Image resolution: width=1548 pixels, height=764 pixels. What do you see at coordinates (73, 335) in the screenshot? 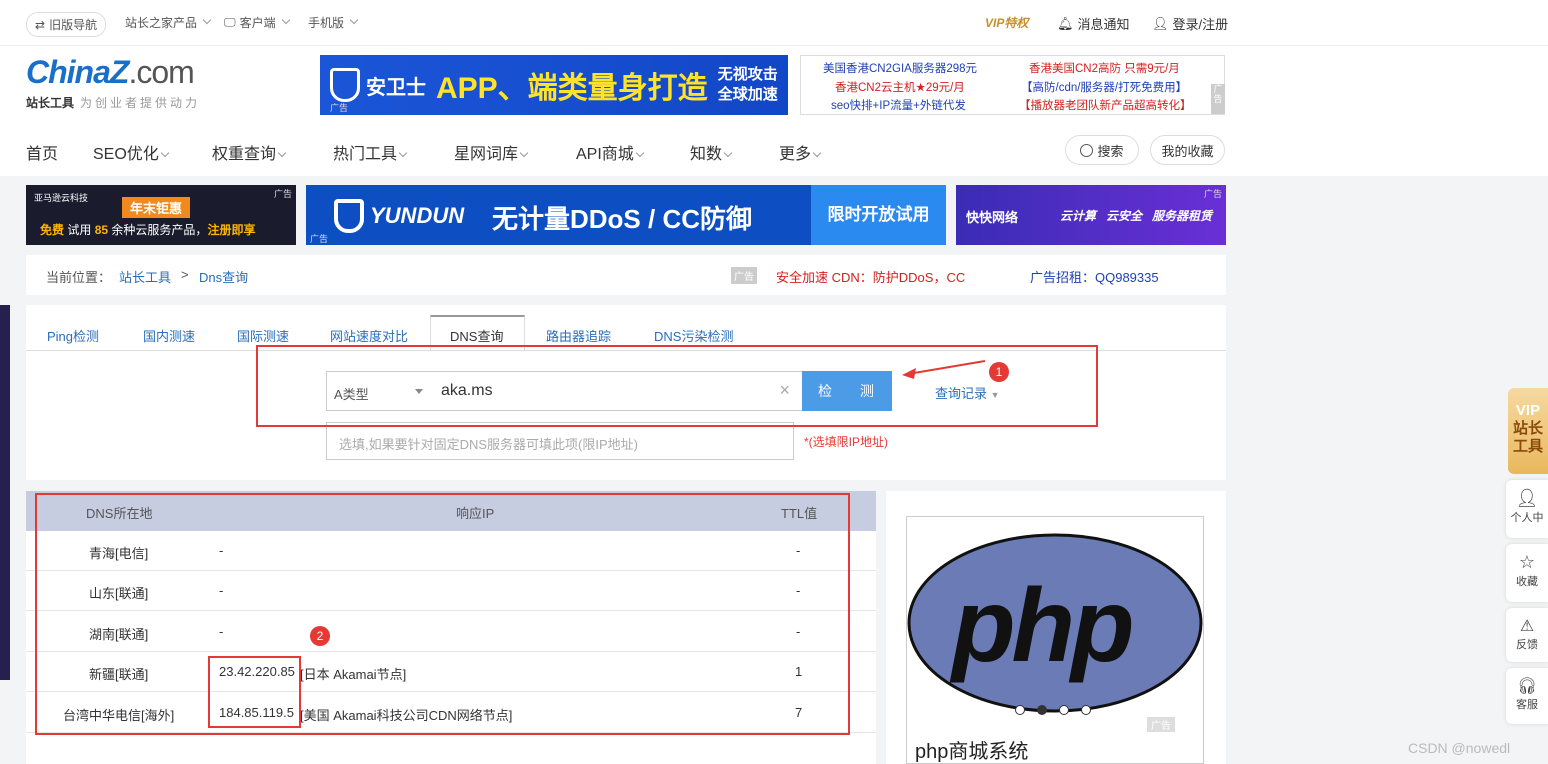
I see `tab-ping: Ping检测` at bounding box center [73, 335].